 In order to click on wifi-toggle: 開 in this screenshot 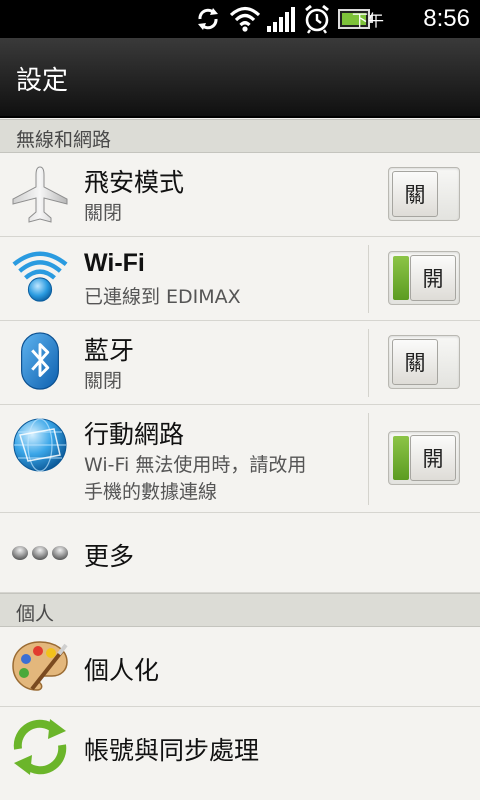, I will do `click(424, 278)`.